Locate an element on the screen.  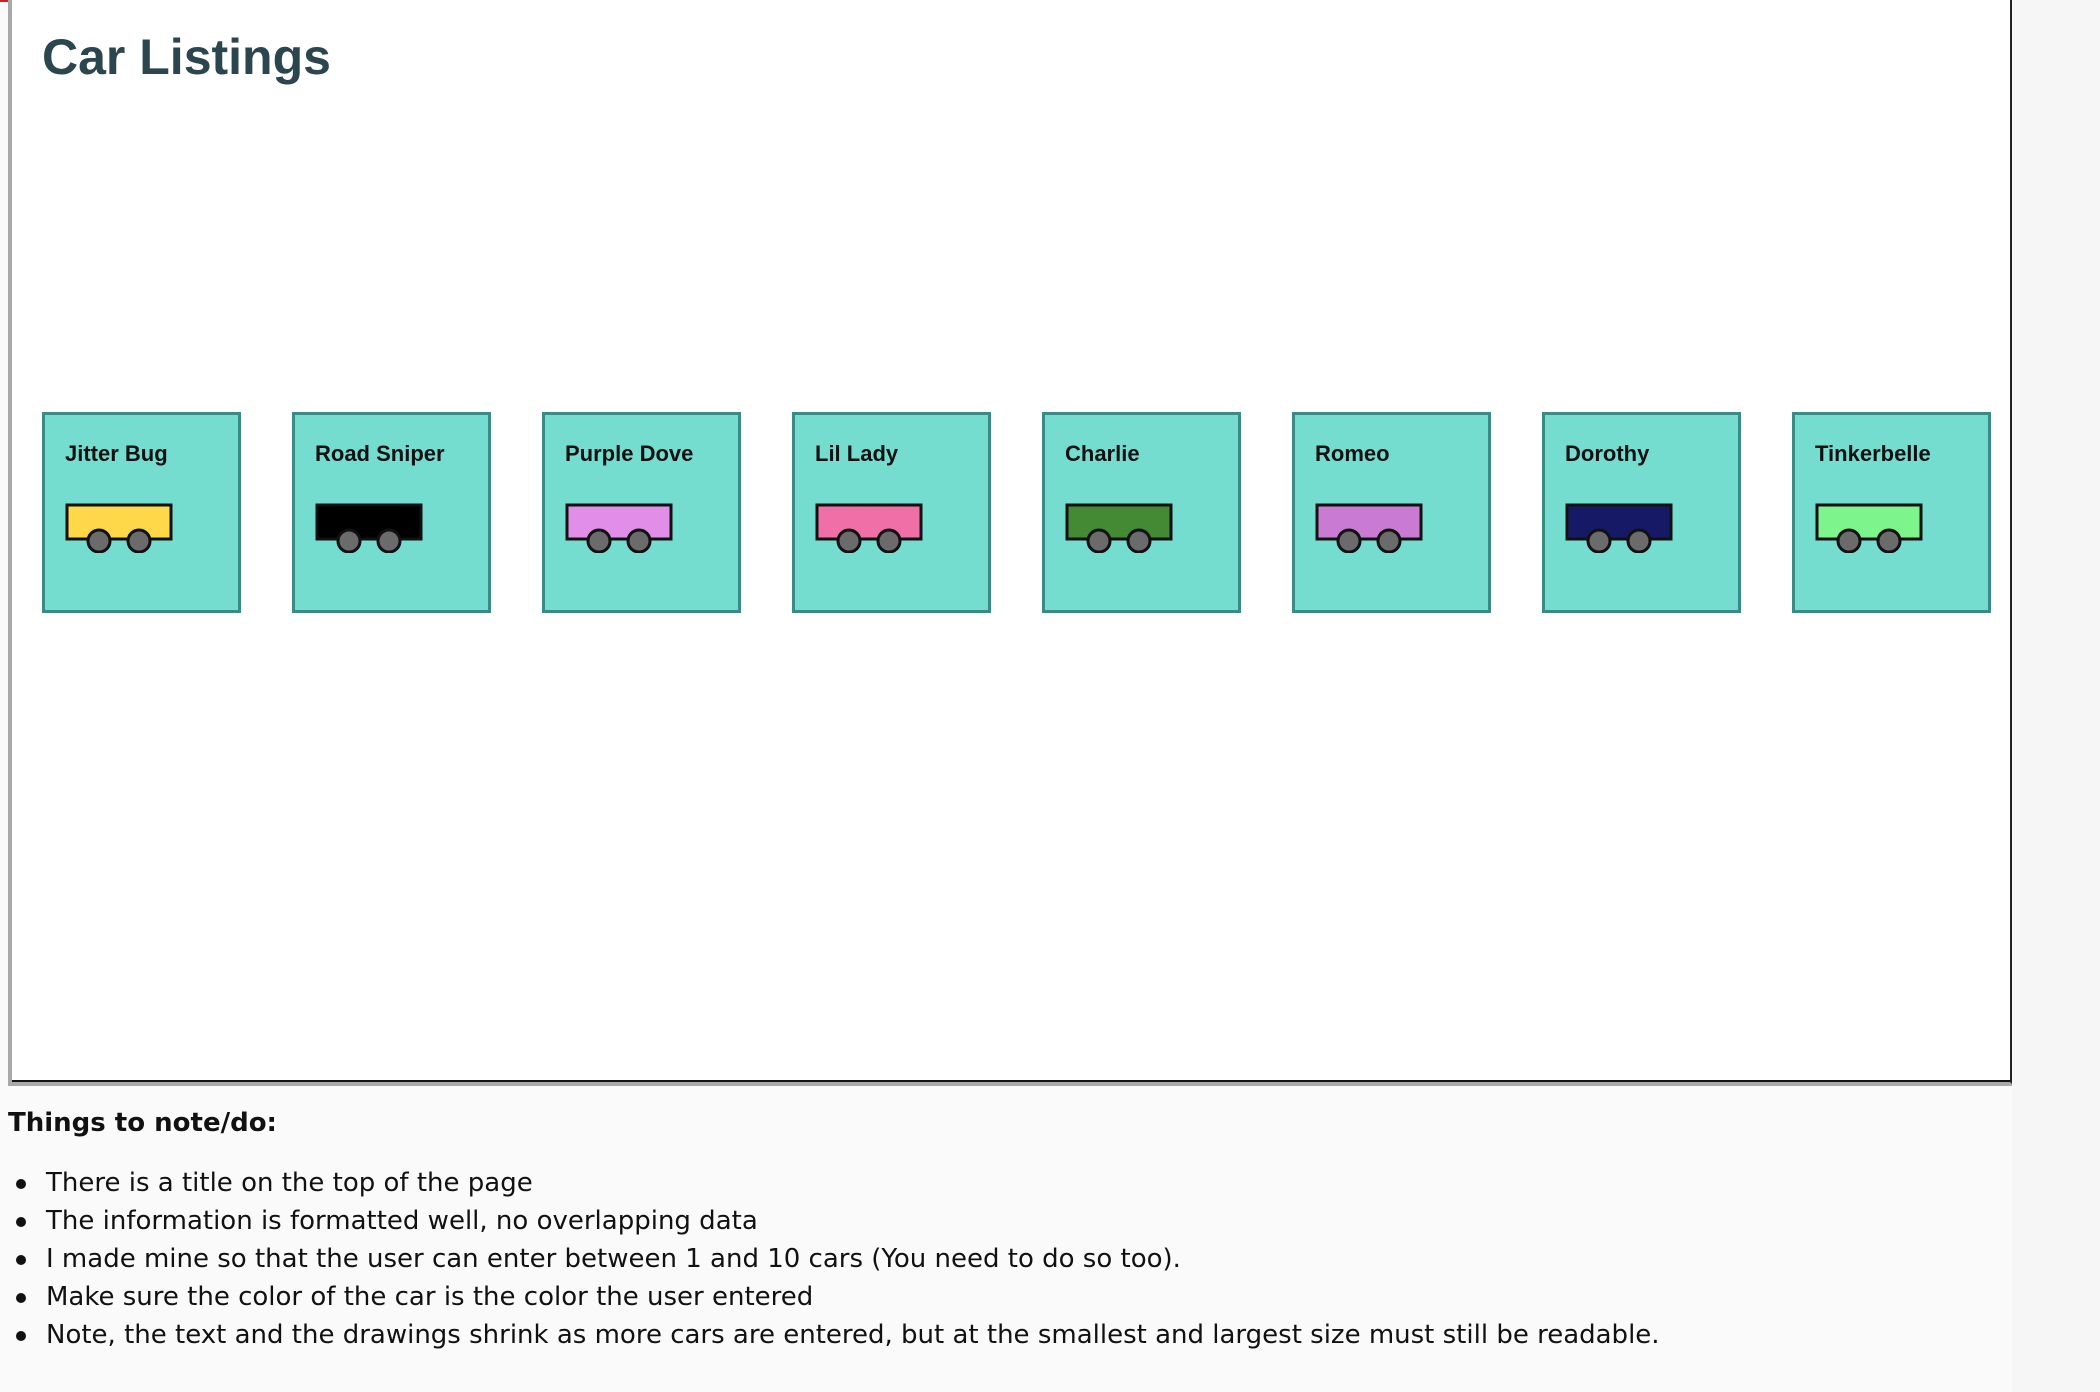
car-name: Lil Lady is located at coordinates (857, 453).